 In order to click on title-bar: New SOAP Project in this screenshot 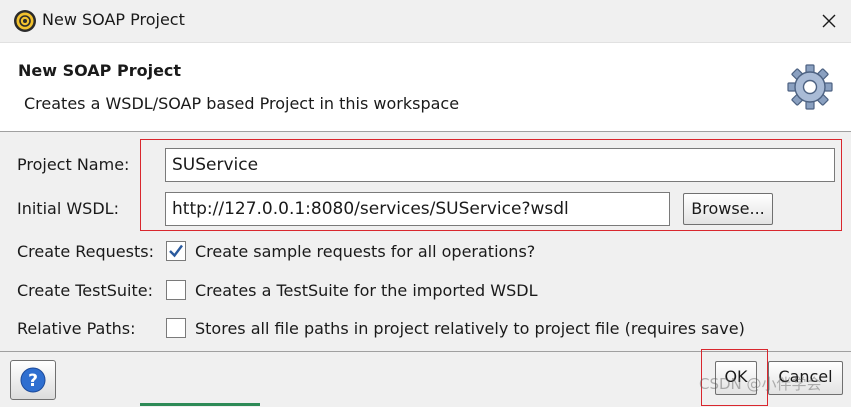, I will do `click(425, 21)`.